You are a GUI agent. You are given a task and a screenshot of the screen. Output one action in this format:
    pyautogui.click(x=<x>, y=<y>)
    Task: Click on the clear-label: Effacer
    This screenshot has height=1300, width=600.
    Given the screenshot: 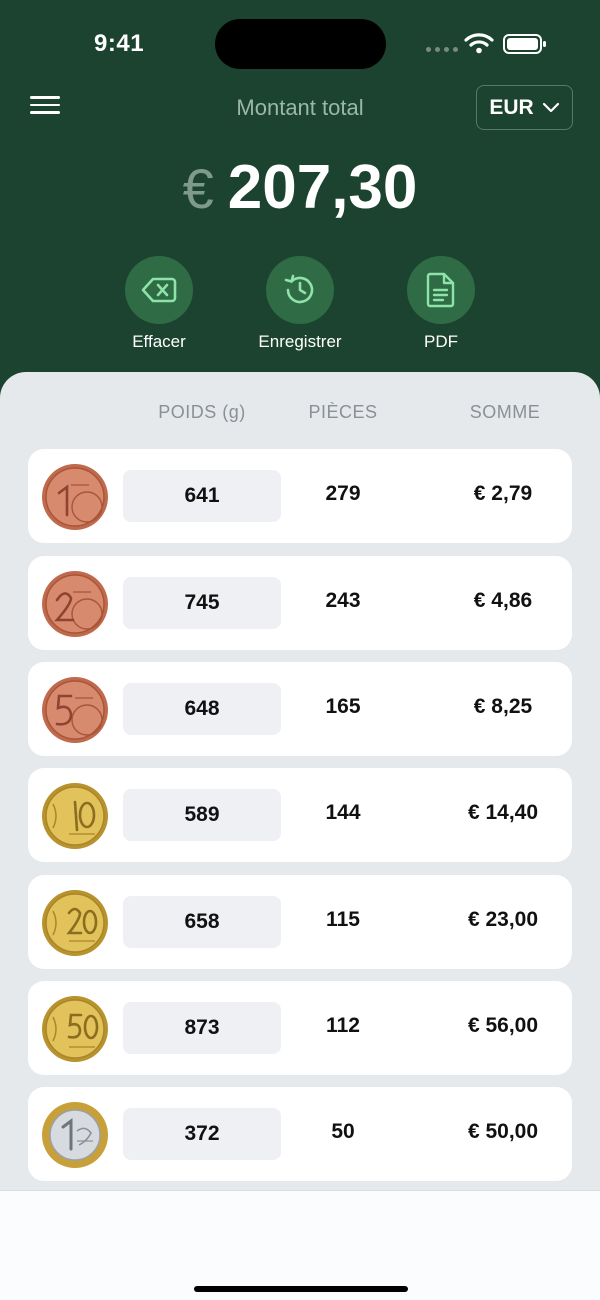 What is the action you would take?
    pyautogui.click(x=159, y=341)
    